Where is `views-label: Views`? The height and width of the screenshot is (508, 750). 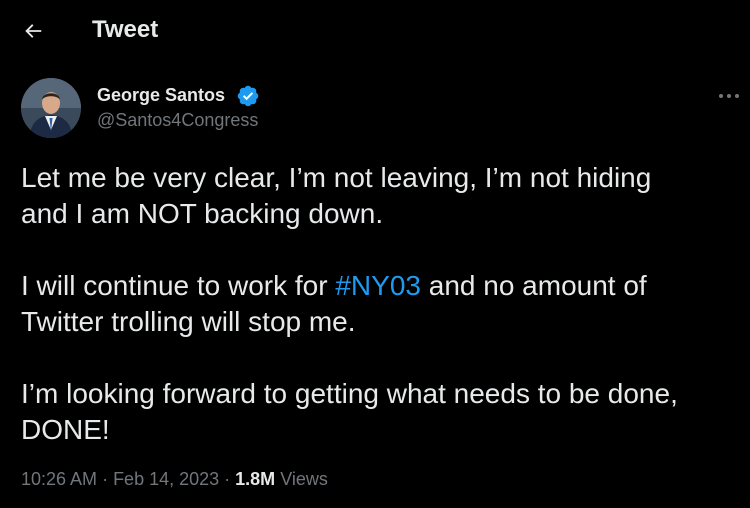 views-label: Views is located at coordinates (301, 479).